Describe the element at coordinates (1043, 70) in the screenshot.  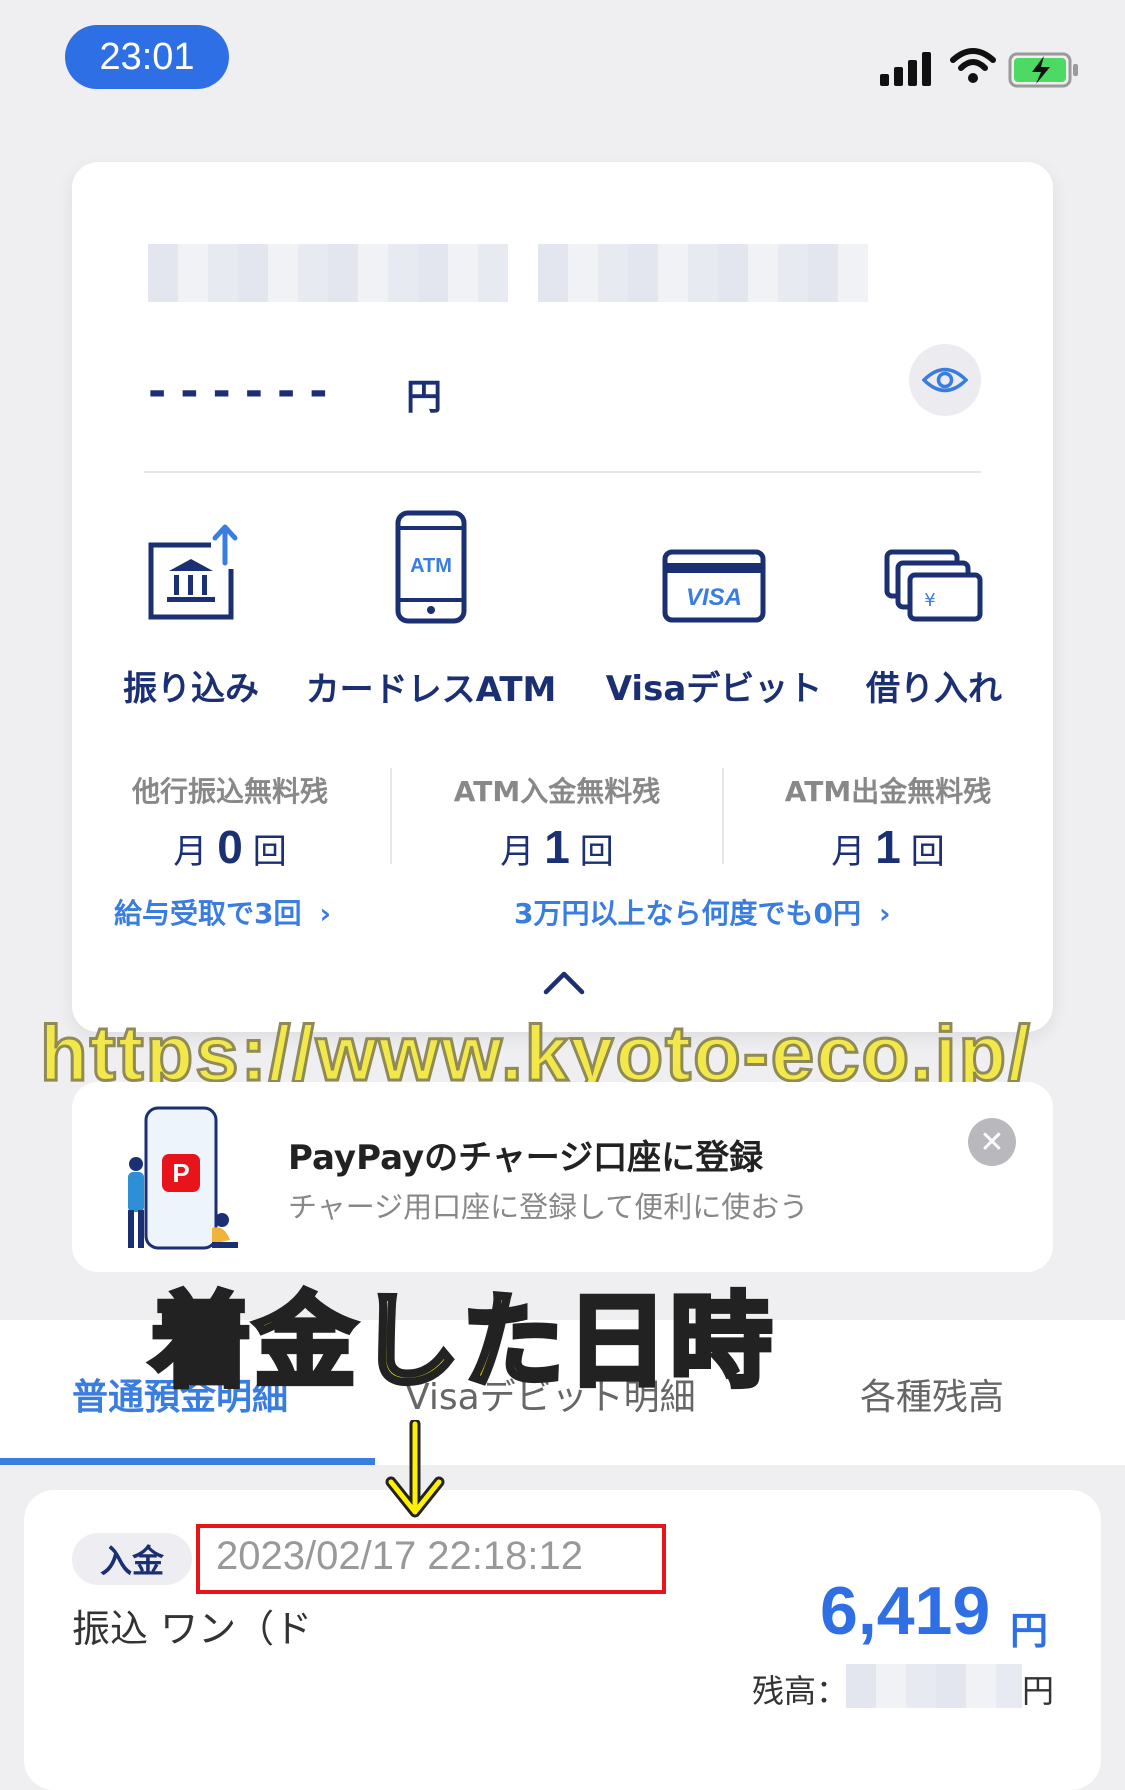
I see `battery-charging-icon` at that location.